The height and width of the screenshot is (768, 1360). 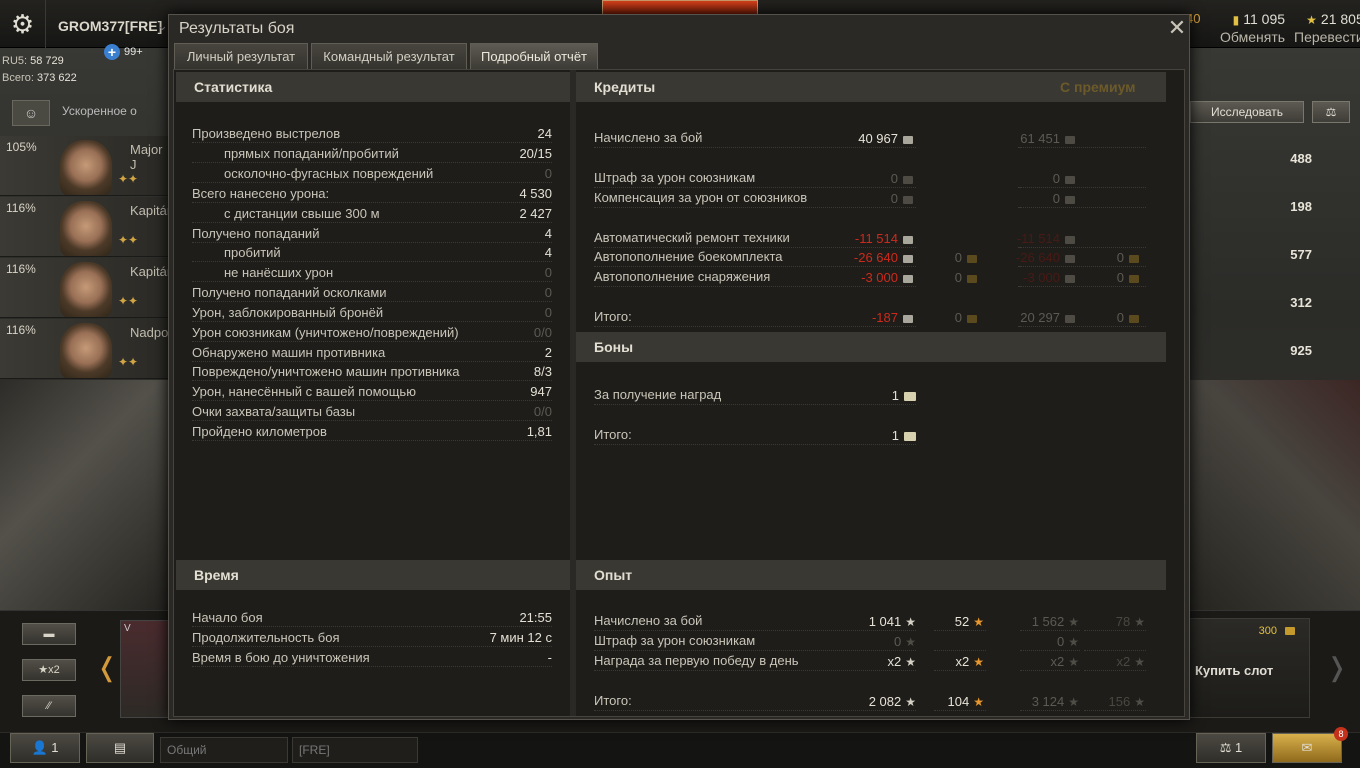 I want to click on crew-member: 116% Nadpo ✦✦, so click(x=86, y=349).